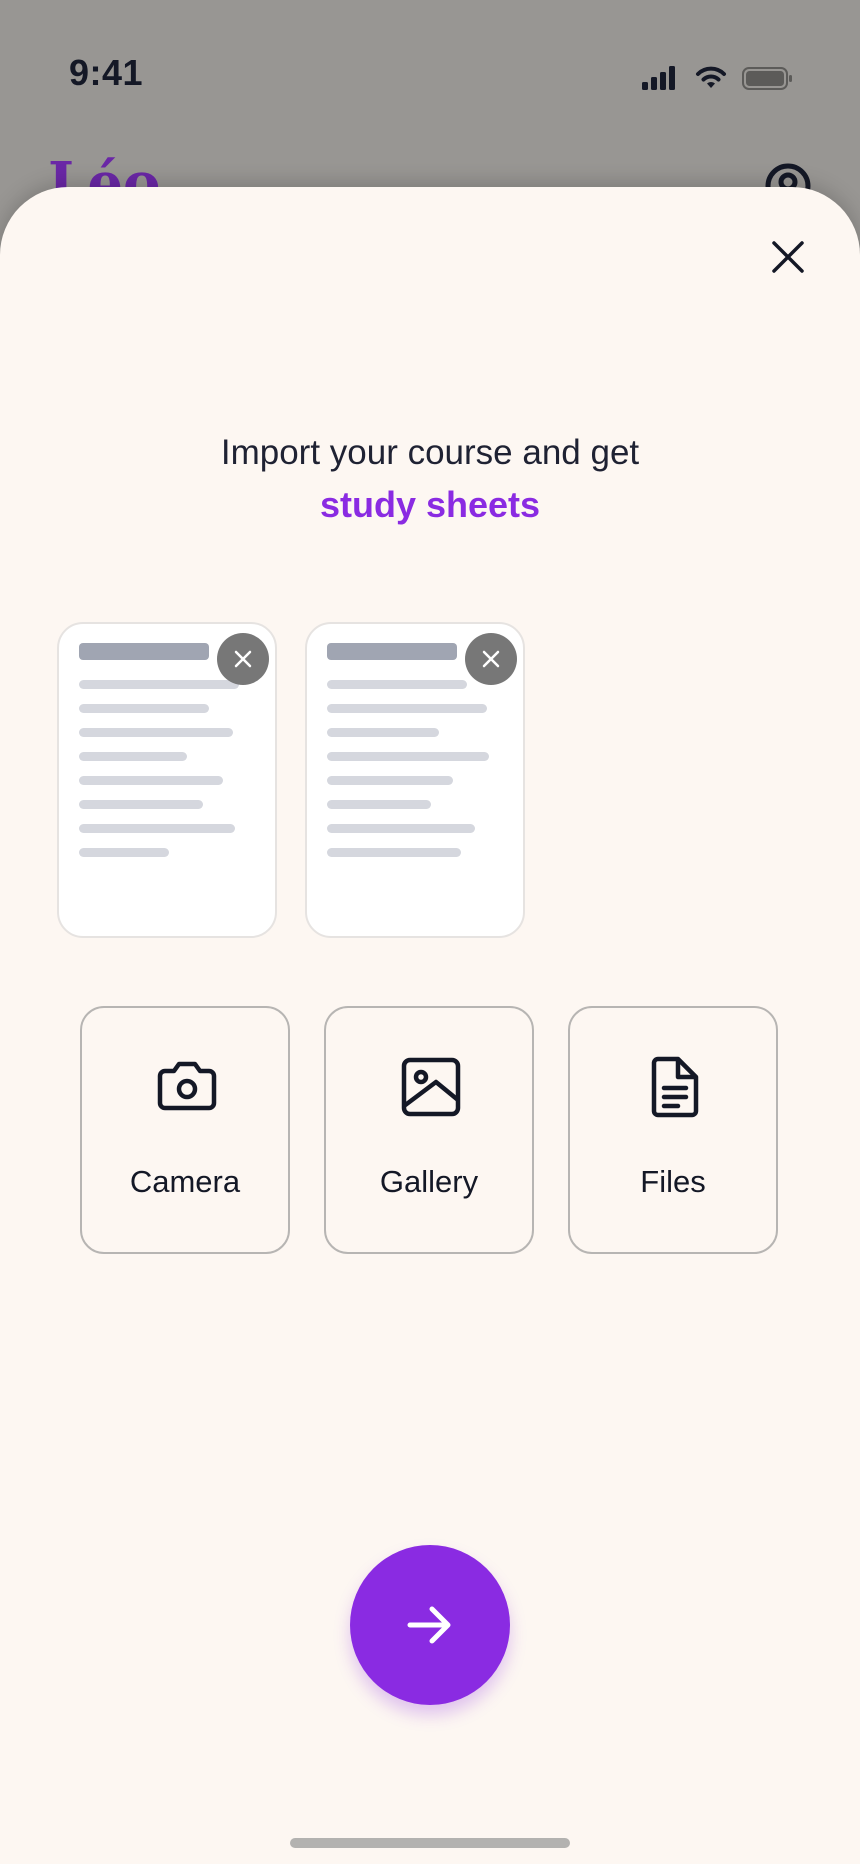  I want to click on camera-option-label: Camera, so click(185, 1181).